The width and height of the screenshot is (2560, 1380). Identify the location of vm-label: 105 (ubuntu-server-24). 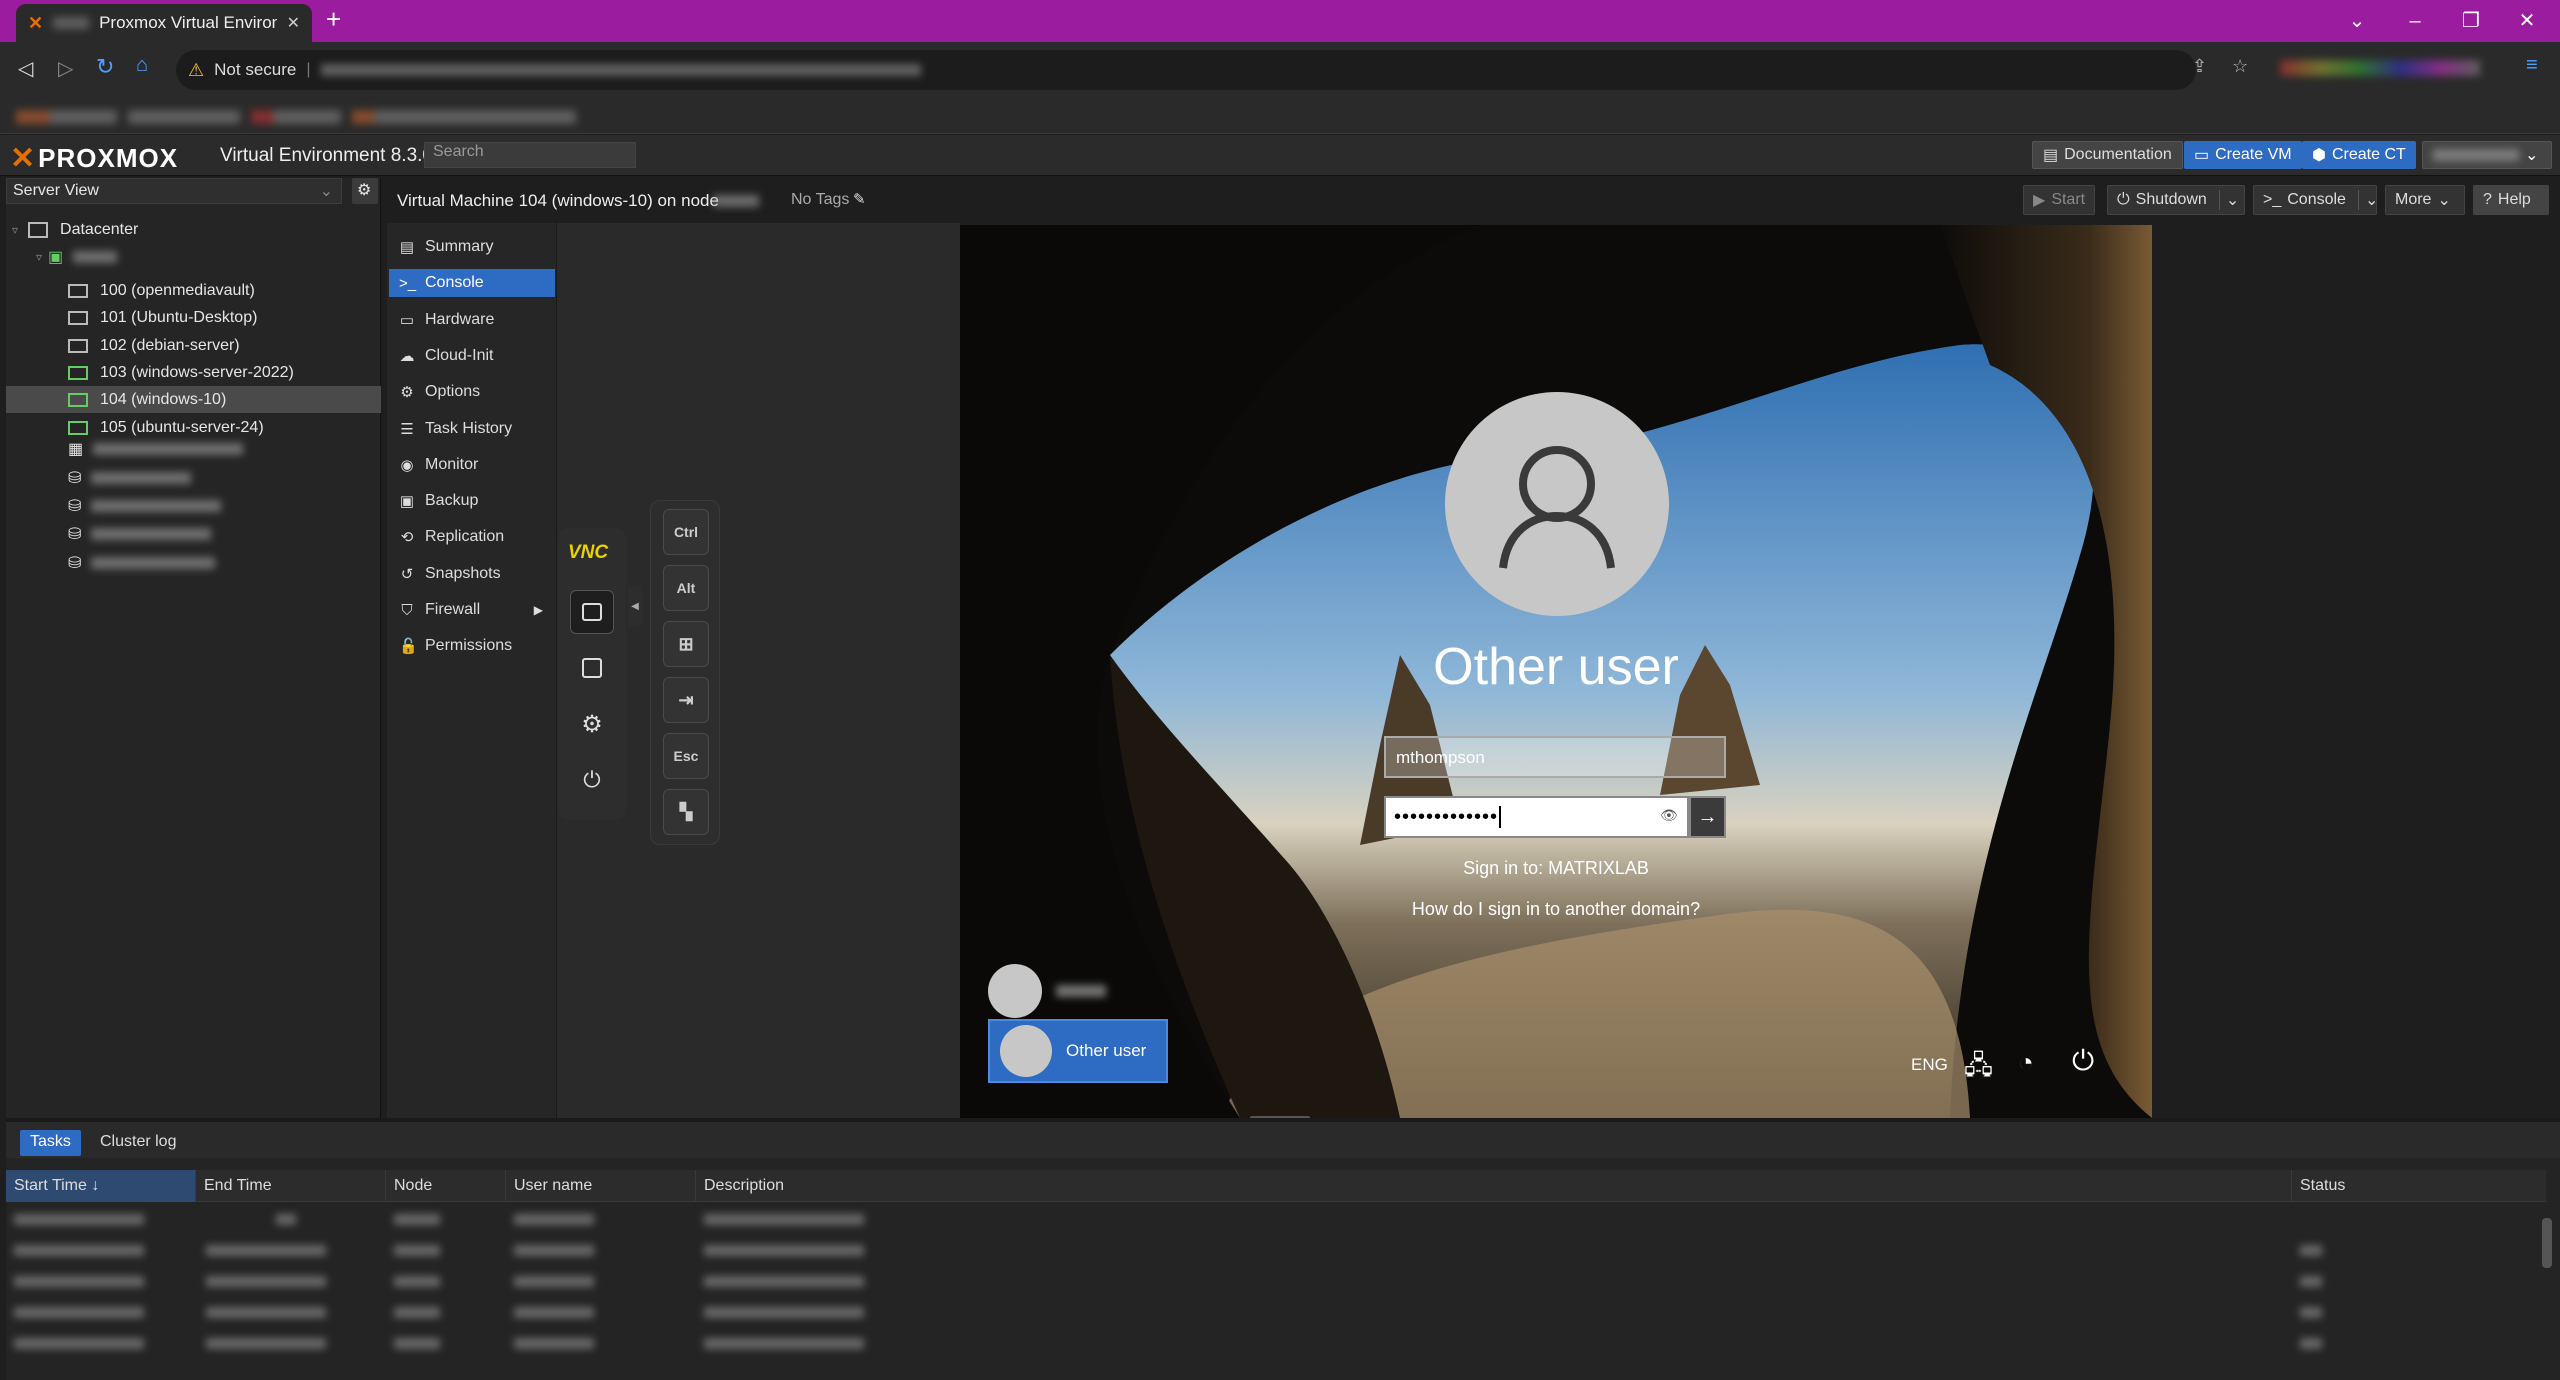
(182, 427).